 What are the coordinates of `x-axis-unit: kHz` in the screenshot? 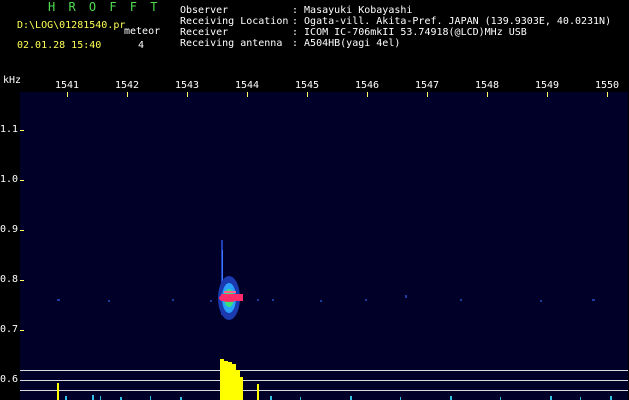 It's located at (12, 80).